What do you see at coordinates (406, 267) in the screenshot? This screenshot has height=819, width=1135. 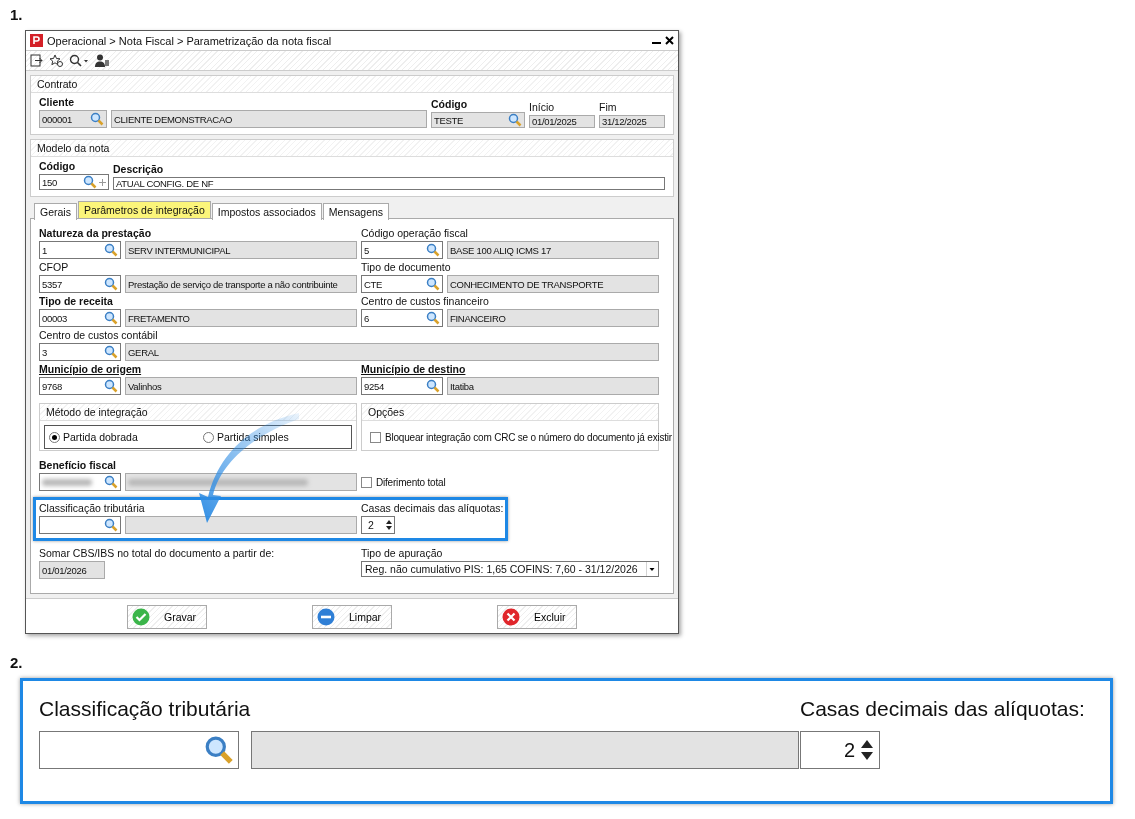 I see `field-label: Tipo de documento` at bounding box center [406, 267].